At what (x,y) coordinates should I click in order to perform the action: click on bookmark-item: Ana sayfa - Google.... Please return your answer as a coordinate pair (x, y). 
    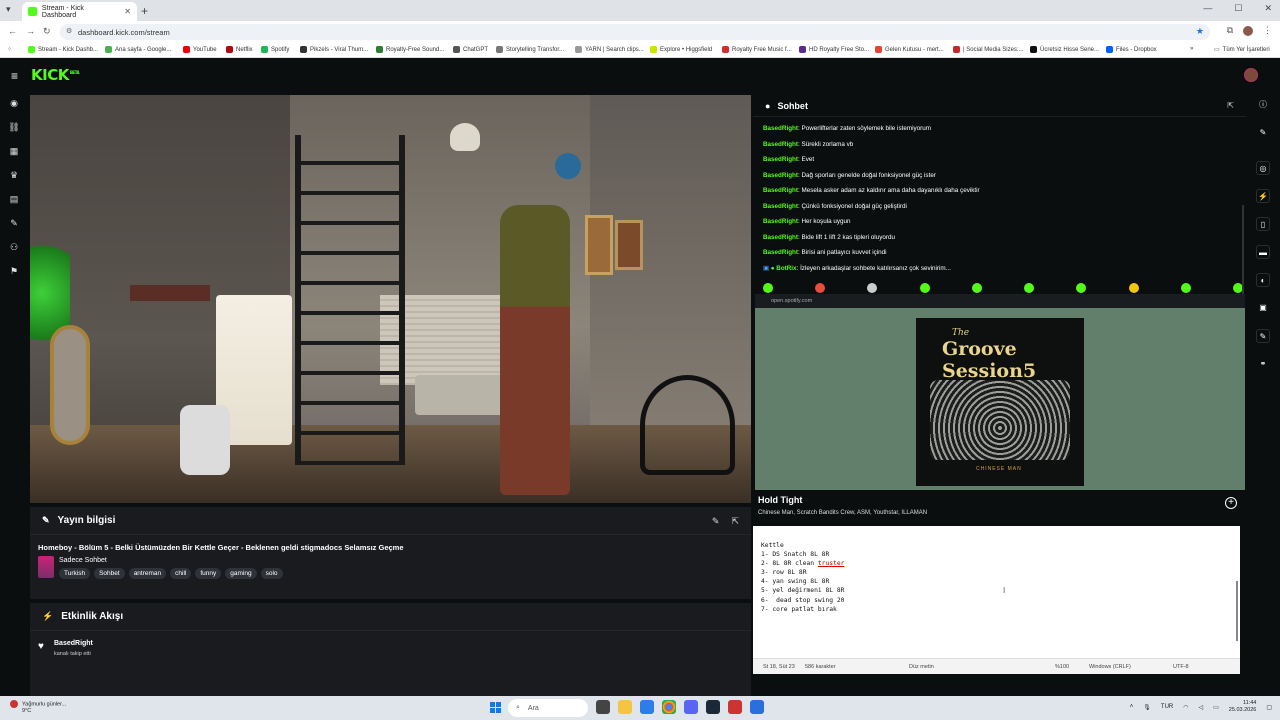
    Looking at the image, I should click on (138, 49).